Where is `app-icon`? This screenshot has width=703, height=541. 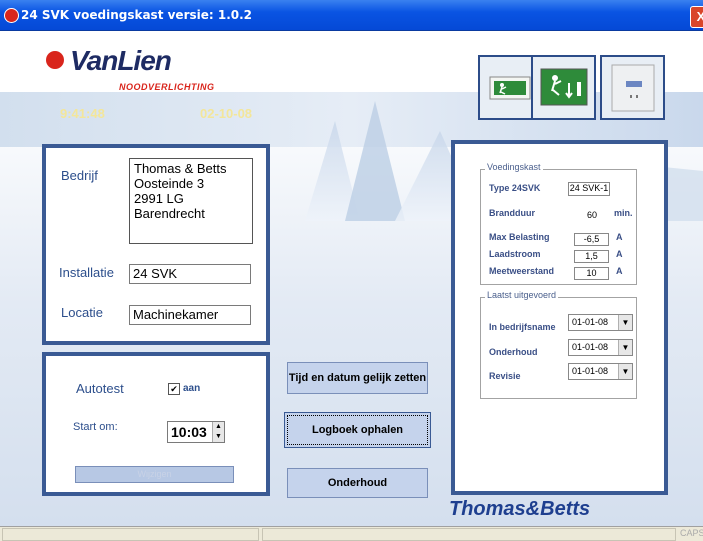
app-icon is located at coordinates (11, 15).